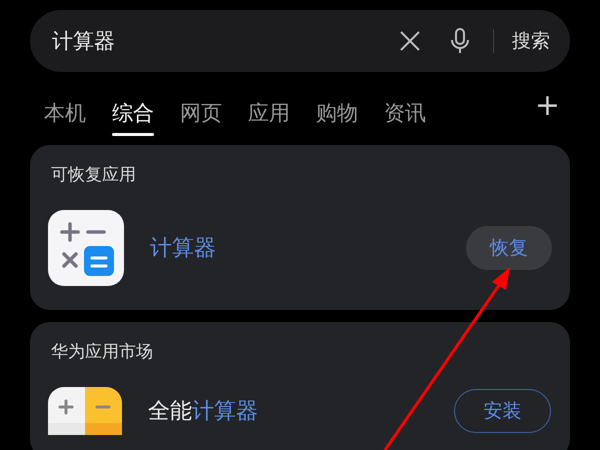 This screenshot has width=600, height=450. I want to click on app-name: 全能计算器, so click(203, 412).